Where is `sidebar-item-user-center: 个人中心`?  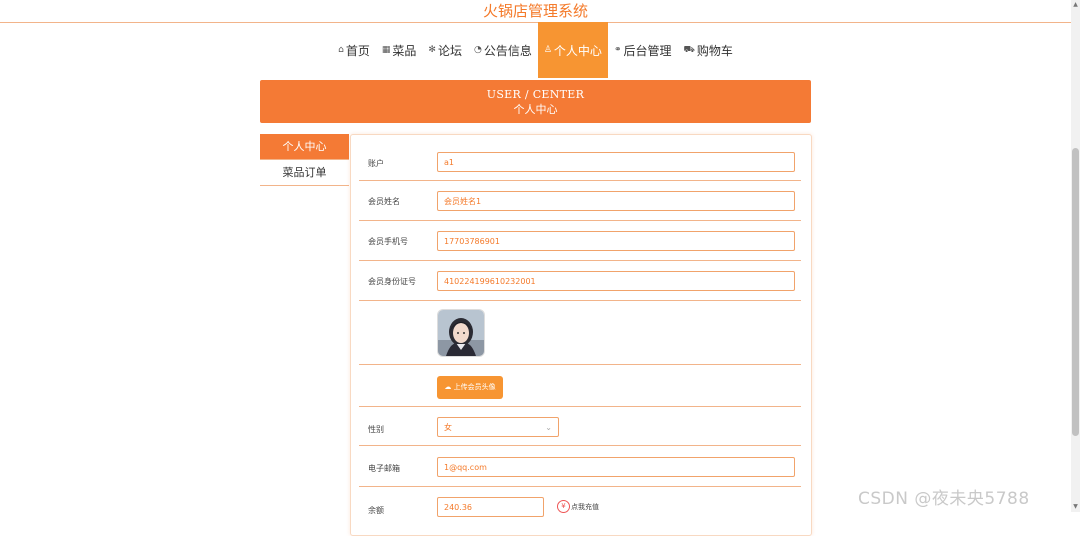
sidebar-item-user-center: 个人中心 is located at coordinates (304, 147).